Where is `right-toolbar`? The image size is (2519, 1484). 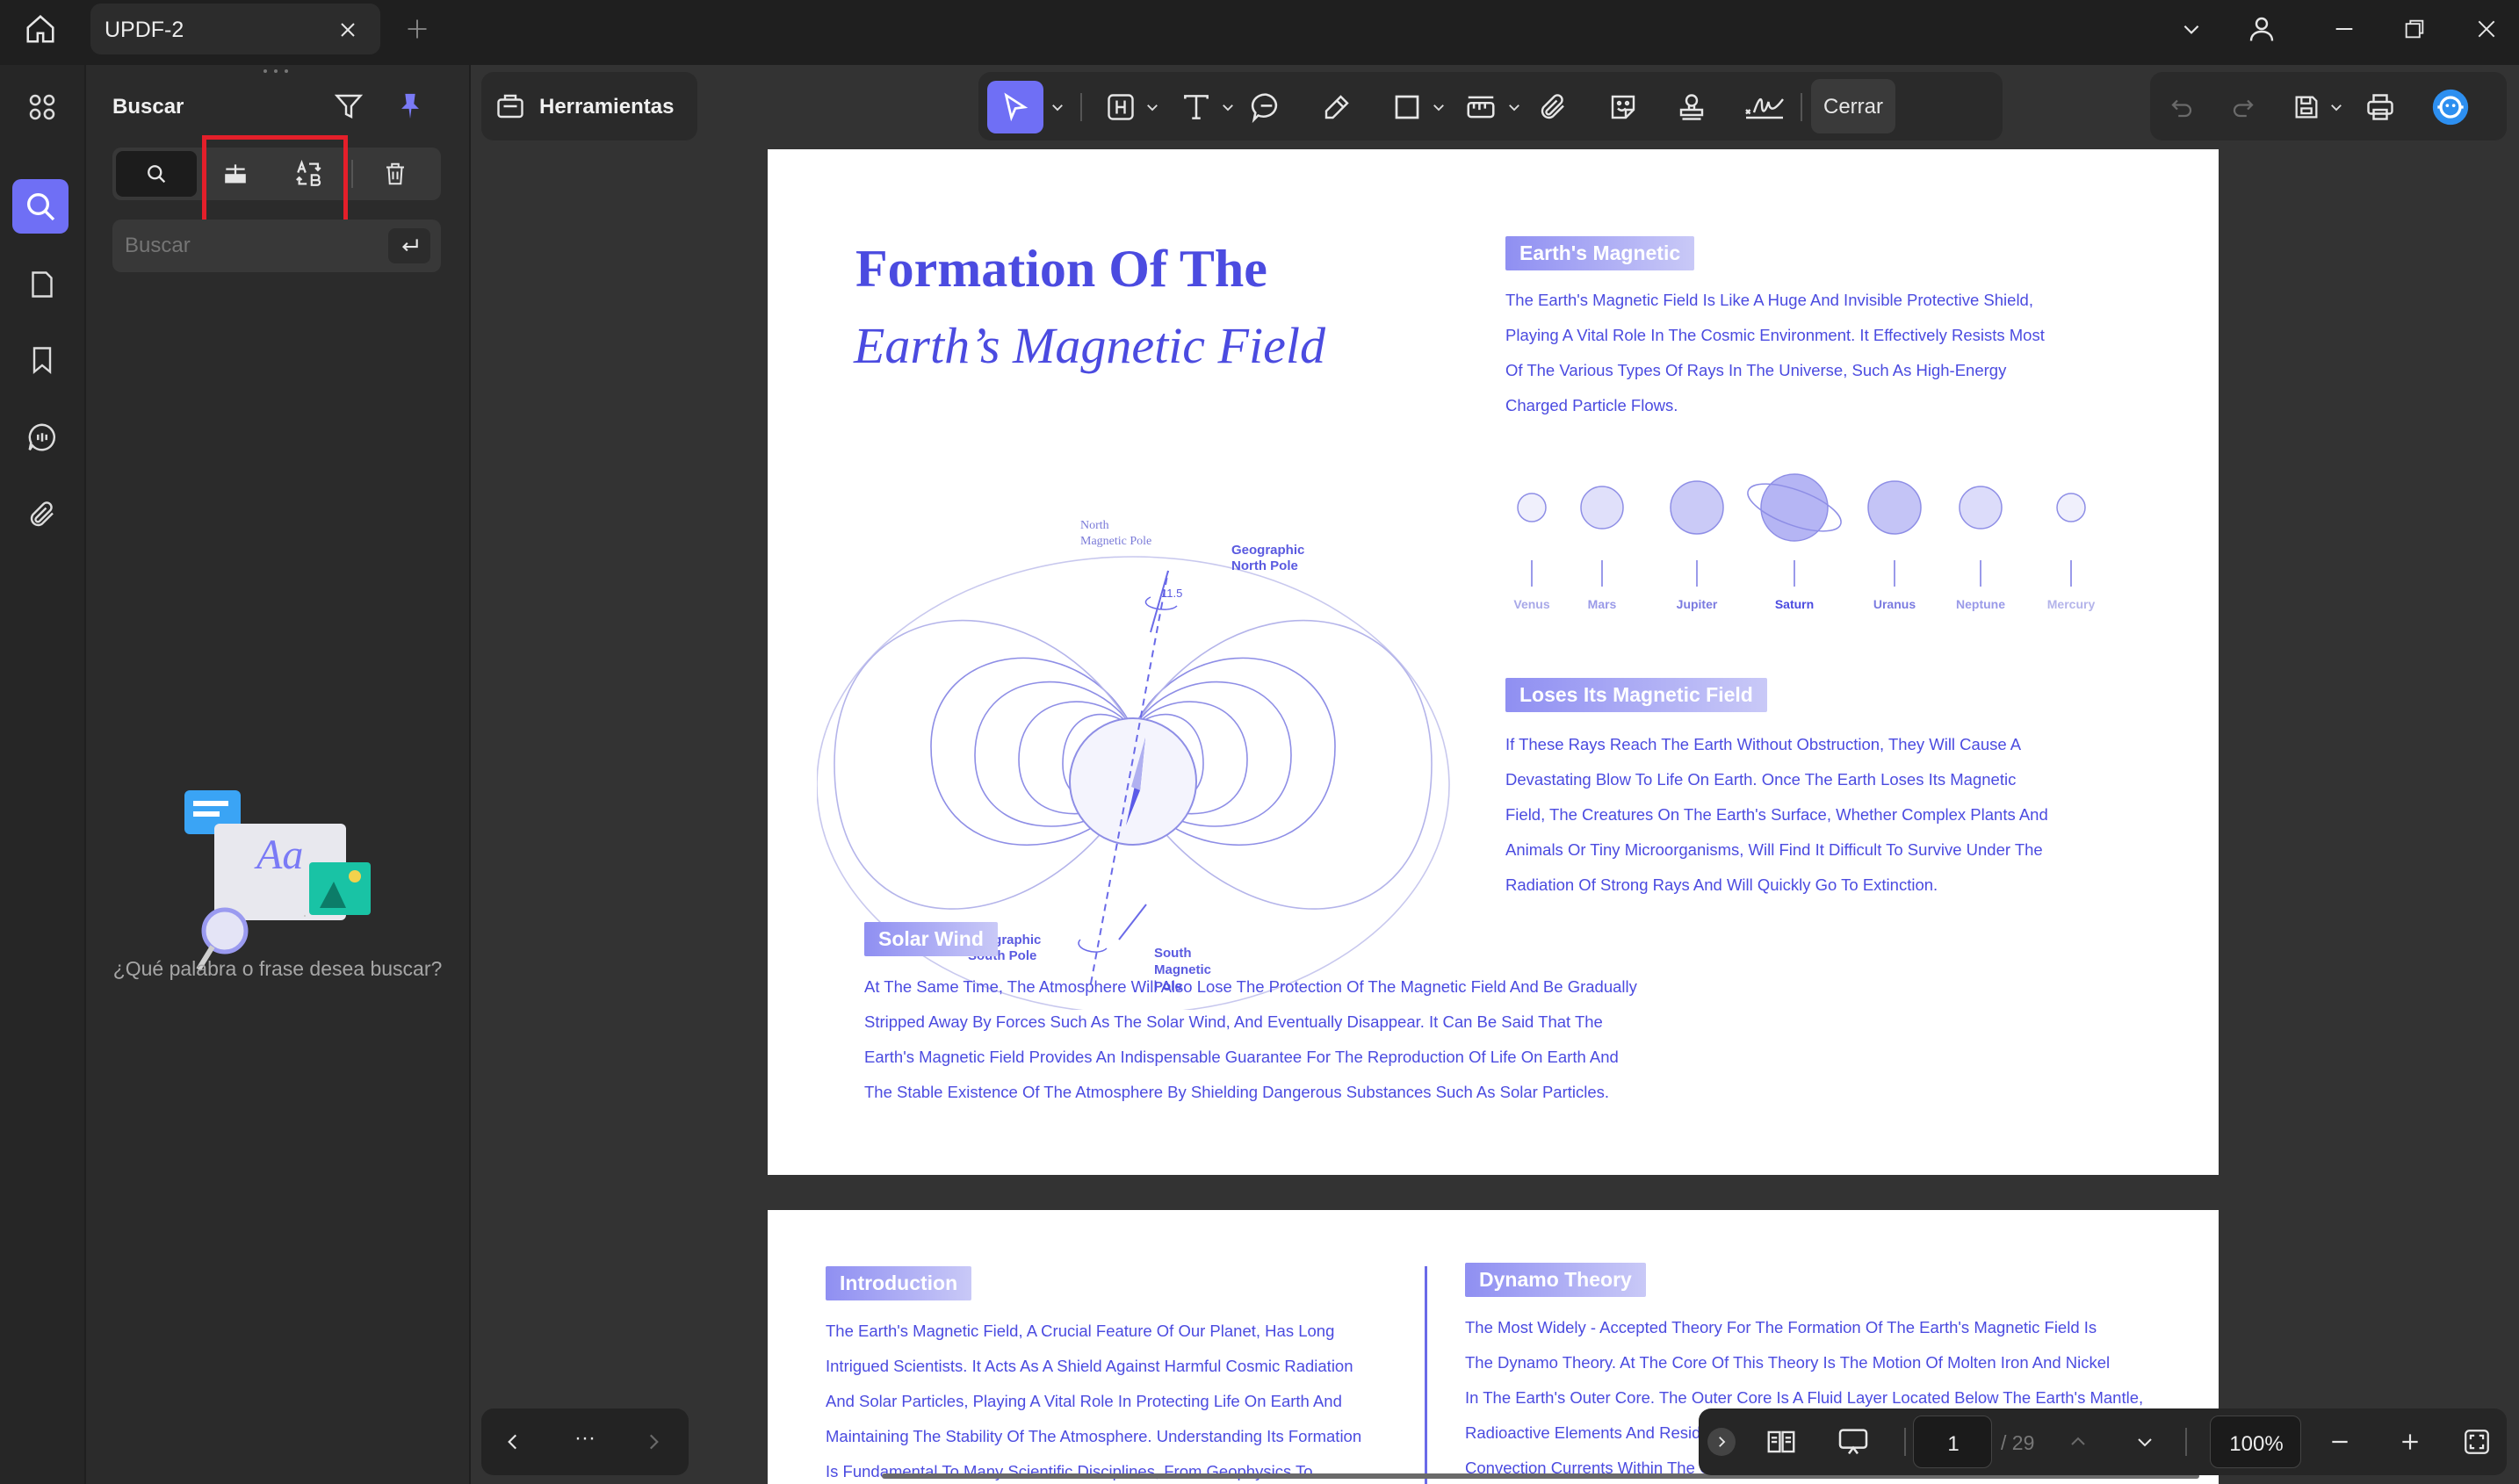
right-toolbar is located at coordinates (2328, 106).